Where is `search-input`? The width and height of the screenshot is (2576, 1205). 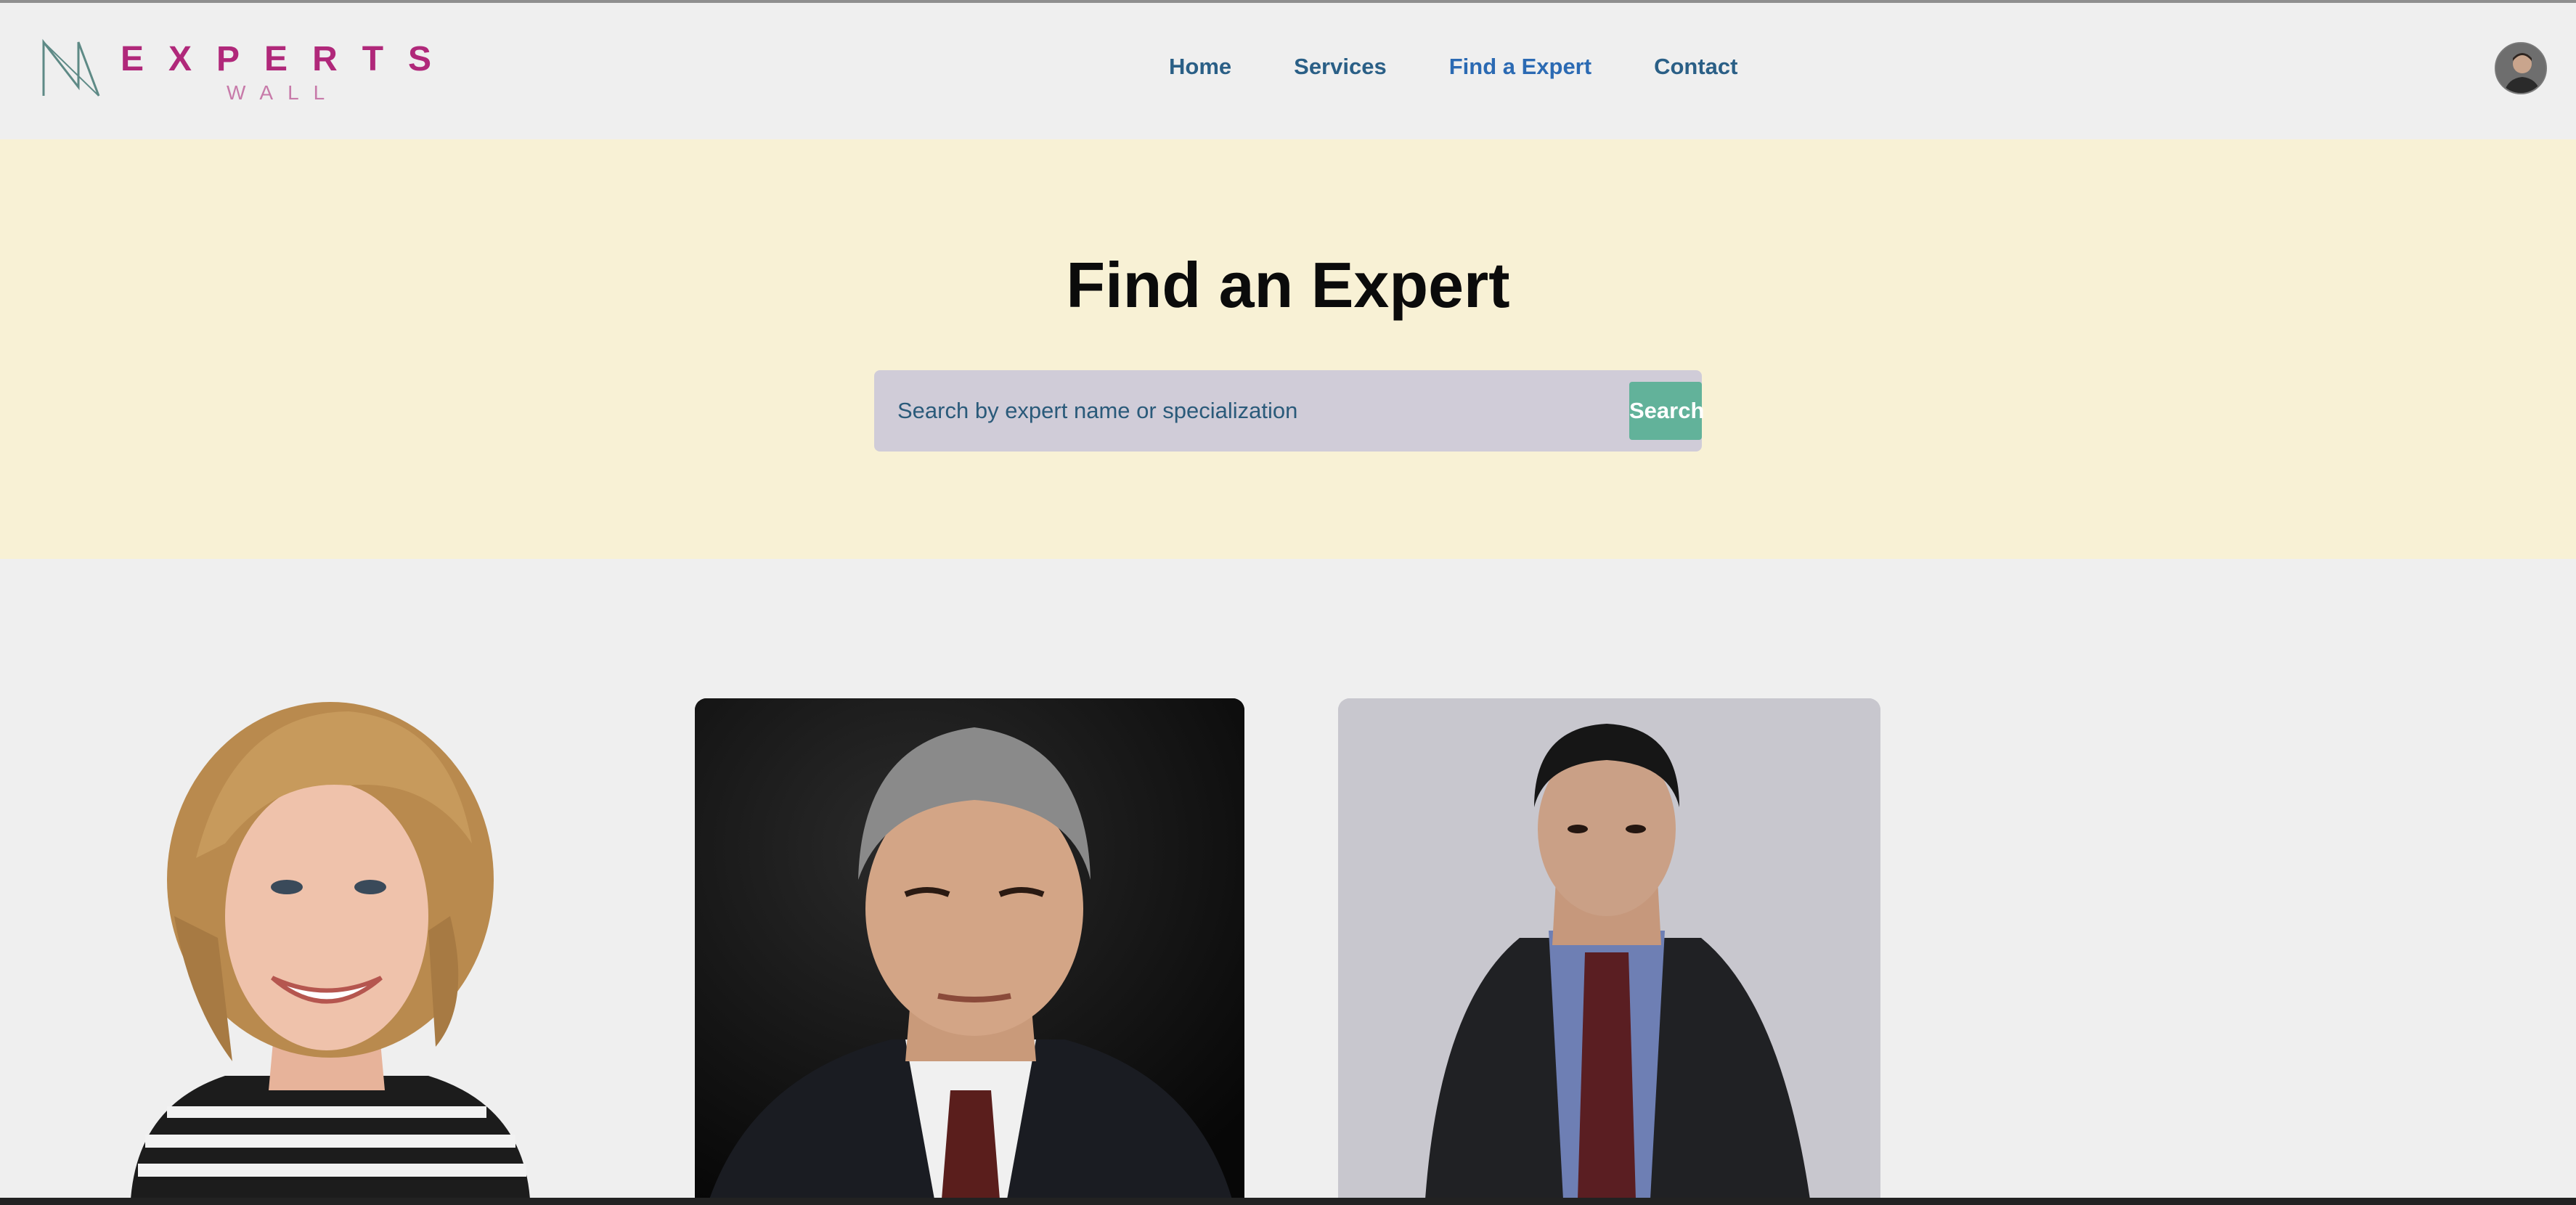 search-input is located at coordinates (1251, 411).